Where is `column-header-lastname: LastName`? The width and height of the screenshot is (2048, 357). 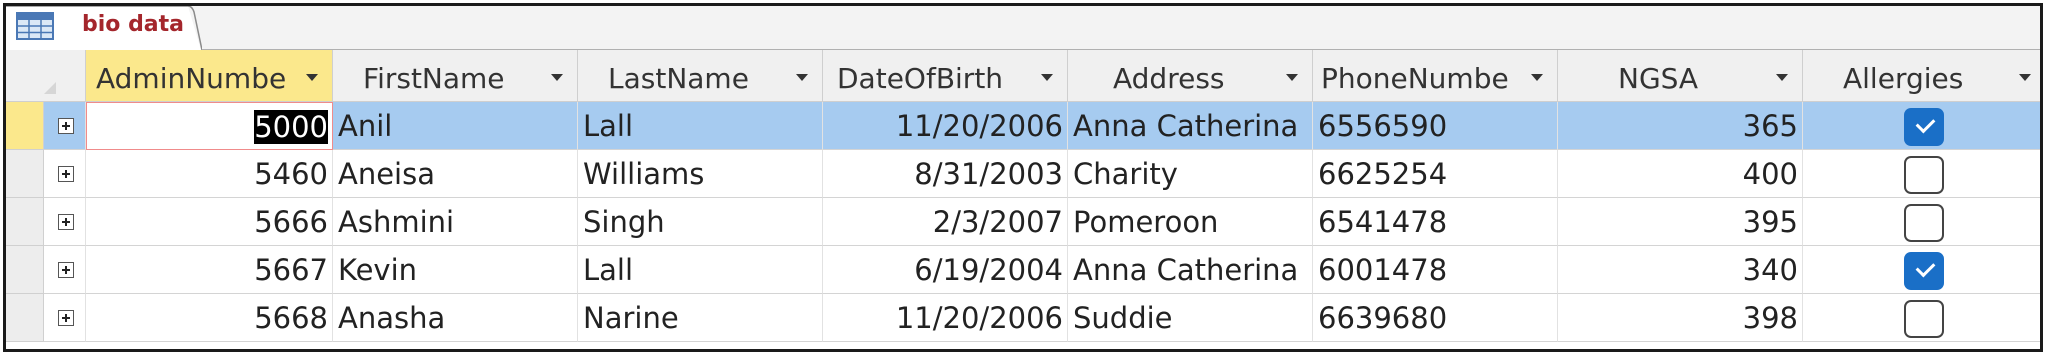 column-header-lastname: LastName is located at coordinates (700, 76).